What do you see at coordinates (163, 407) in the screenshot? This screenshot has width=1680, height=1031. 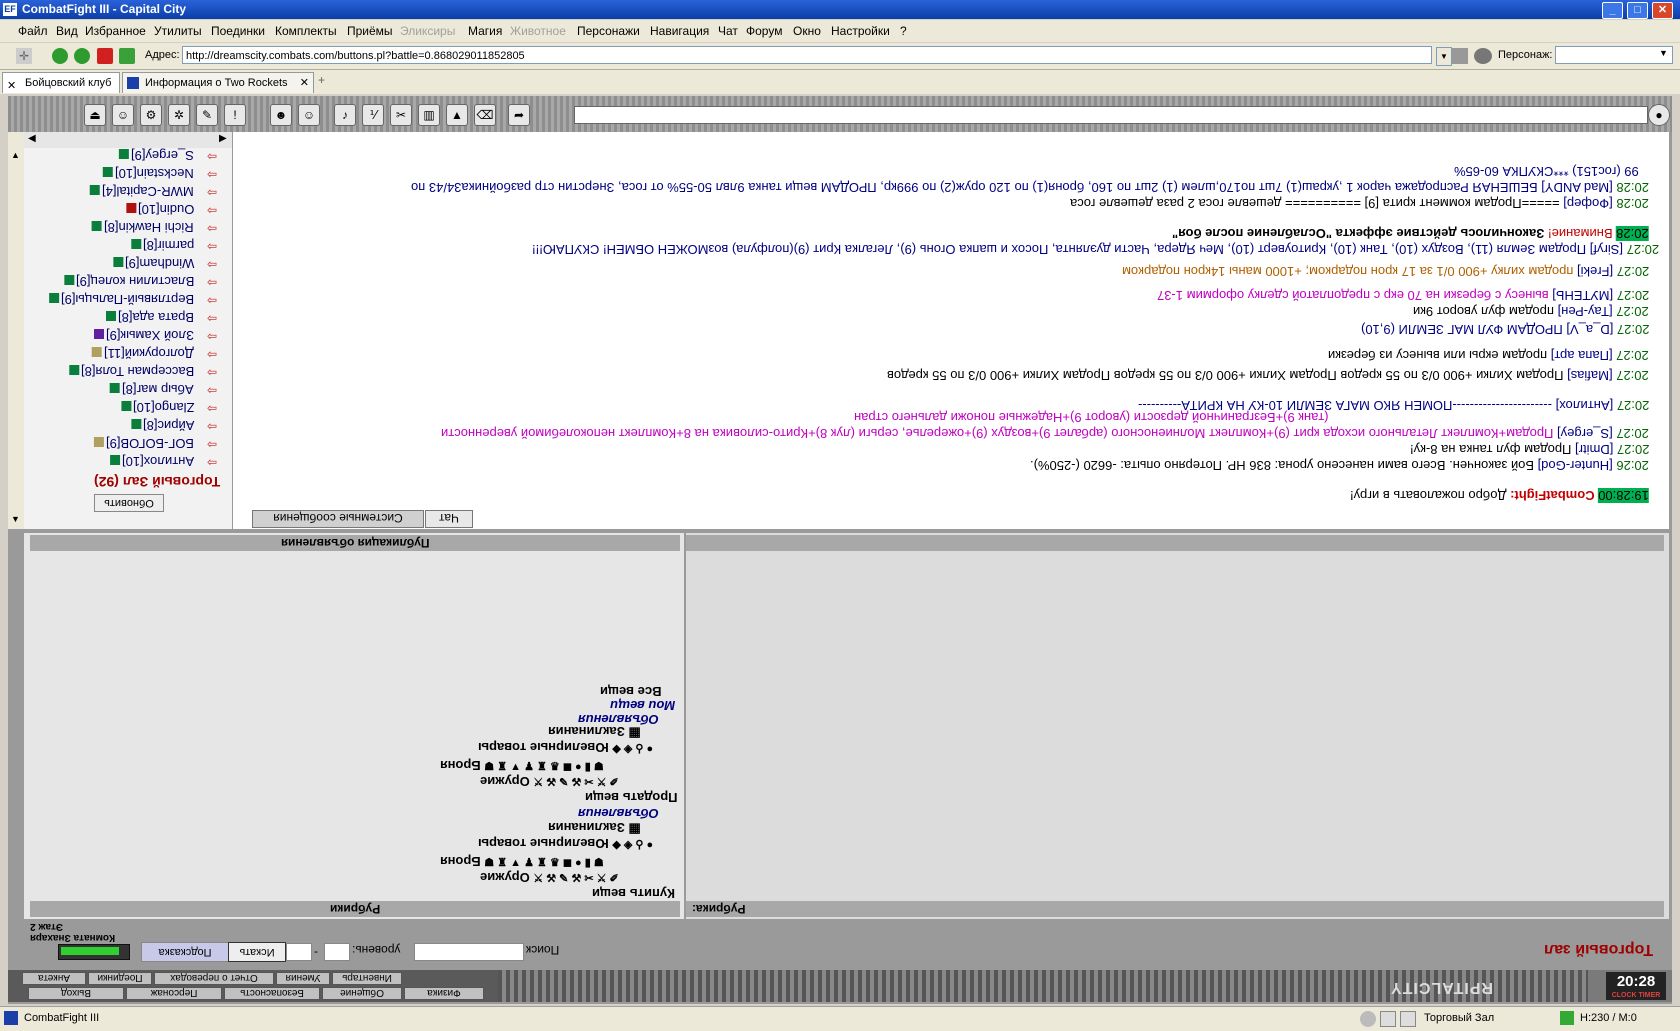 I see `user-name: Zlango[10]` at bounding box center [163, 407].